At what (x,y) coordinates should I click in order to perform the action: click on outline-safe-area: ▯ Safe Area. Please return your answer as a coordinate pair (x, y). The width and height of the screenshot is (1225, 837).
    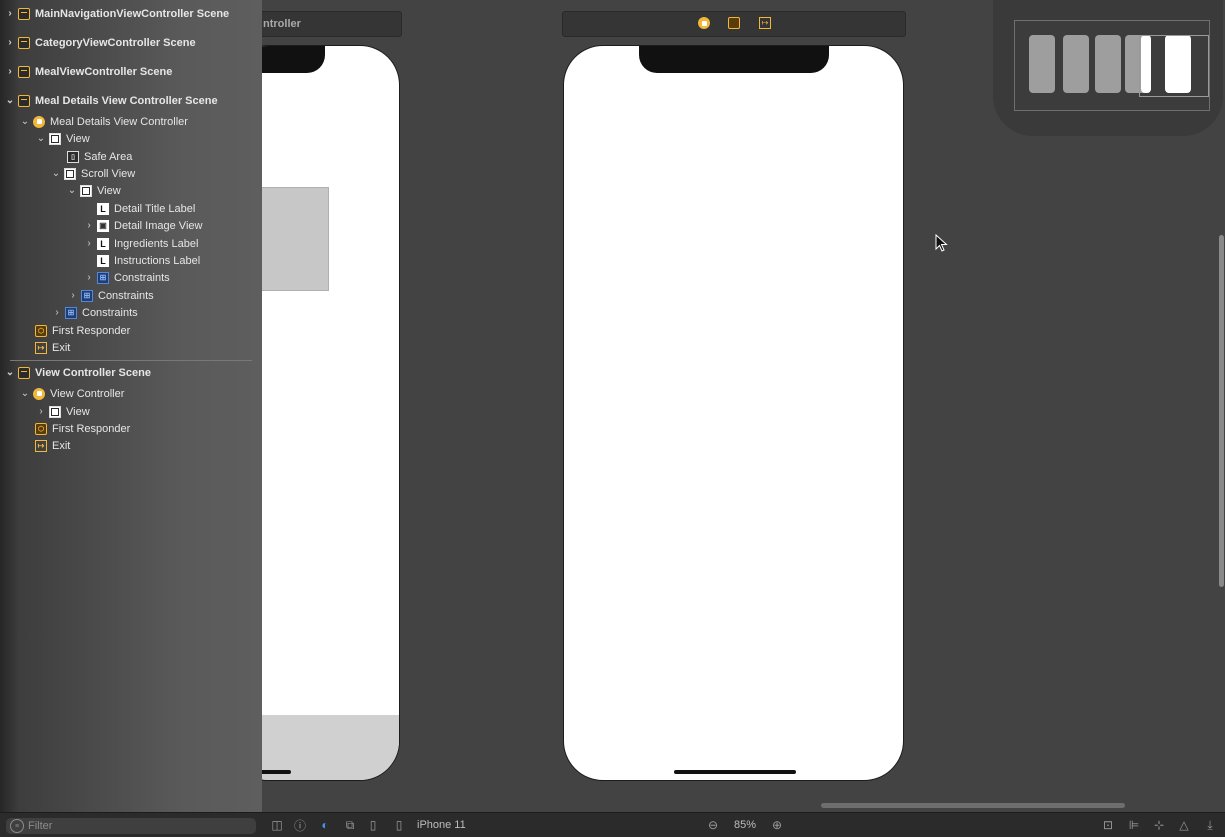
    Looking at the image, I should click on (93, 156).